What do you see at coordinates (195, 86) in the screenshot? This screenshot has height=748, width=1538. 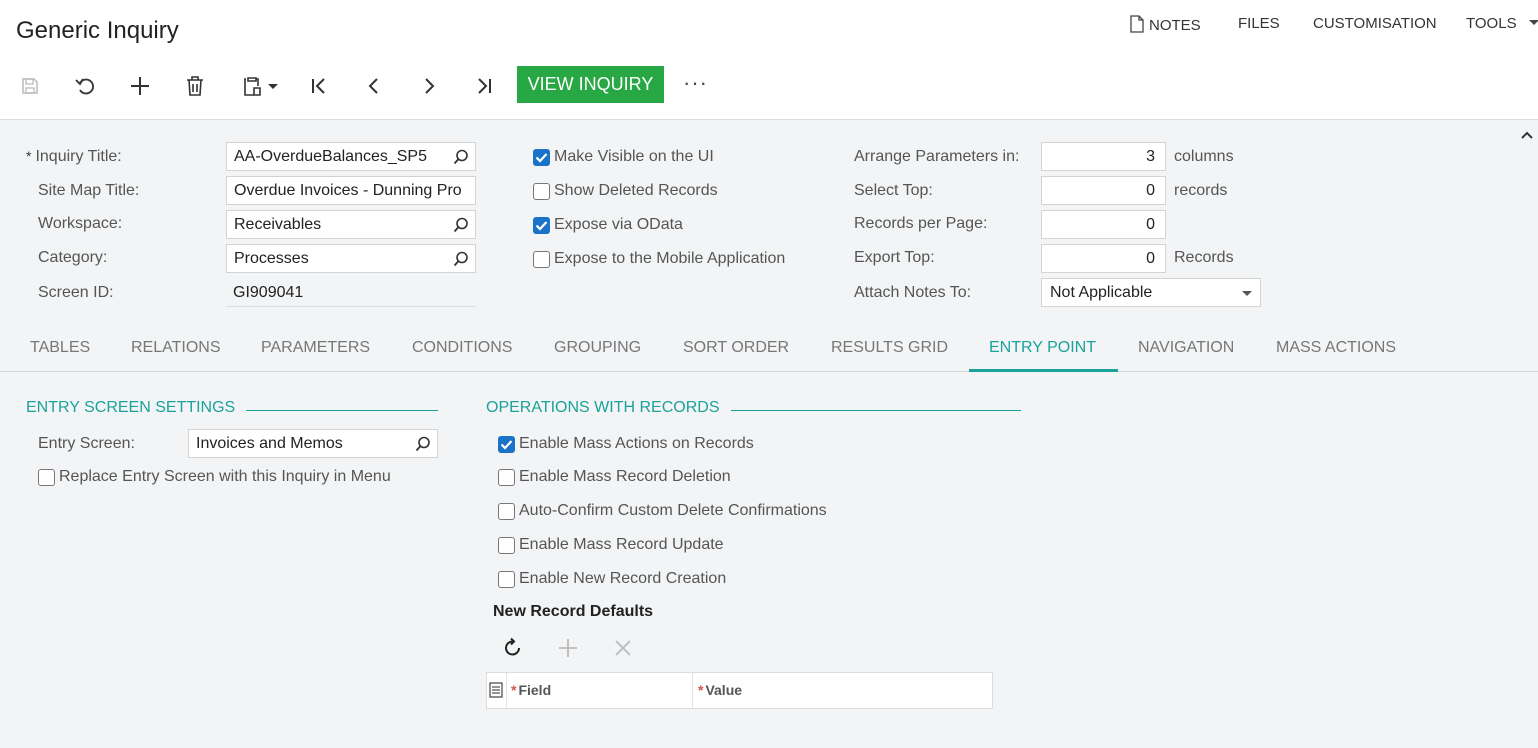 I see `delete-icon` at bounding box center [195, 86].